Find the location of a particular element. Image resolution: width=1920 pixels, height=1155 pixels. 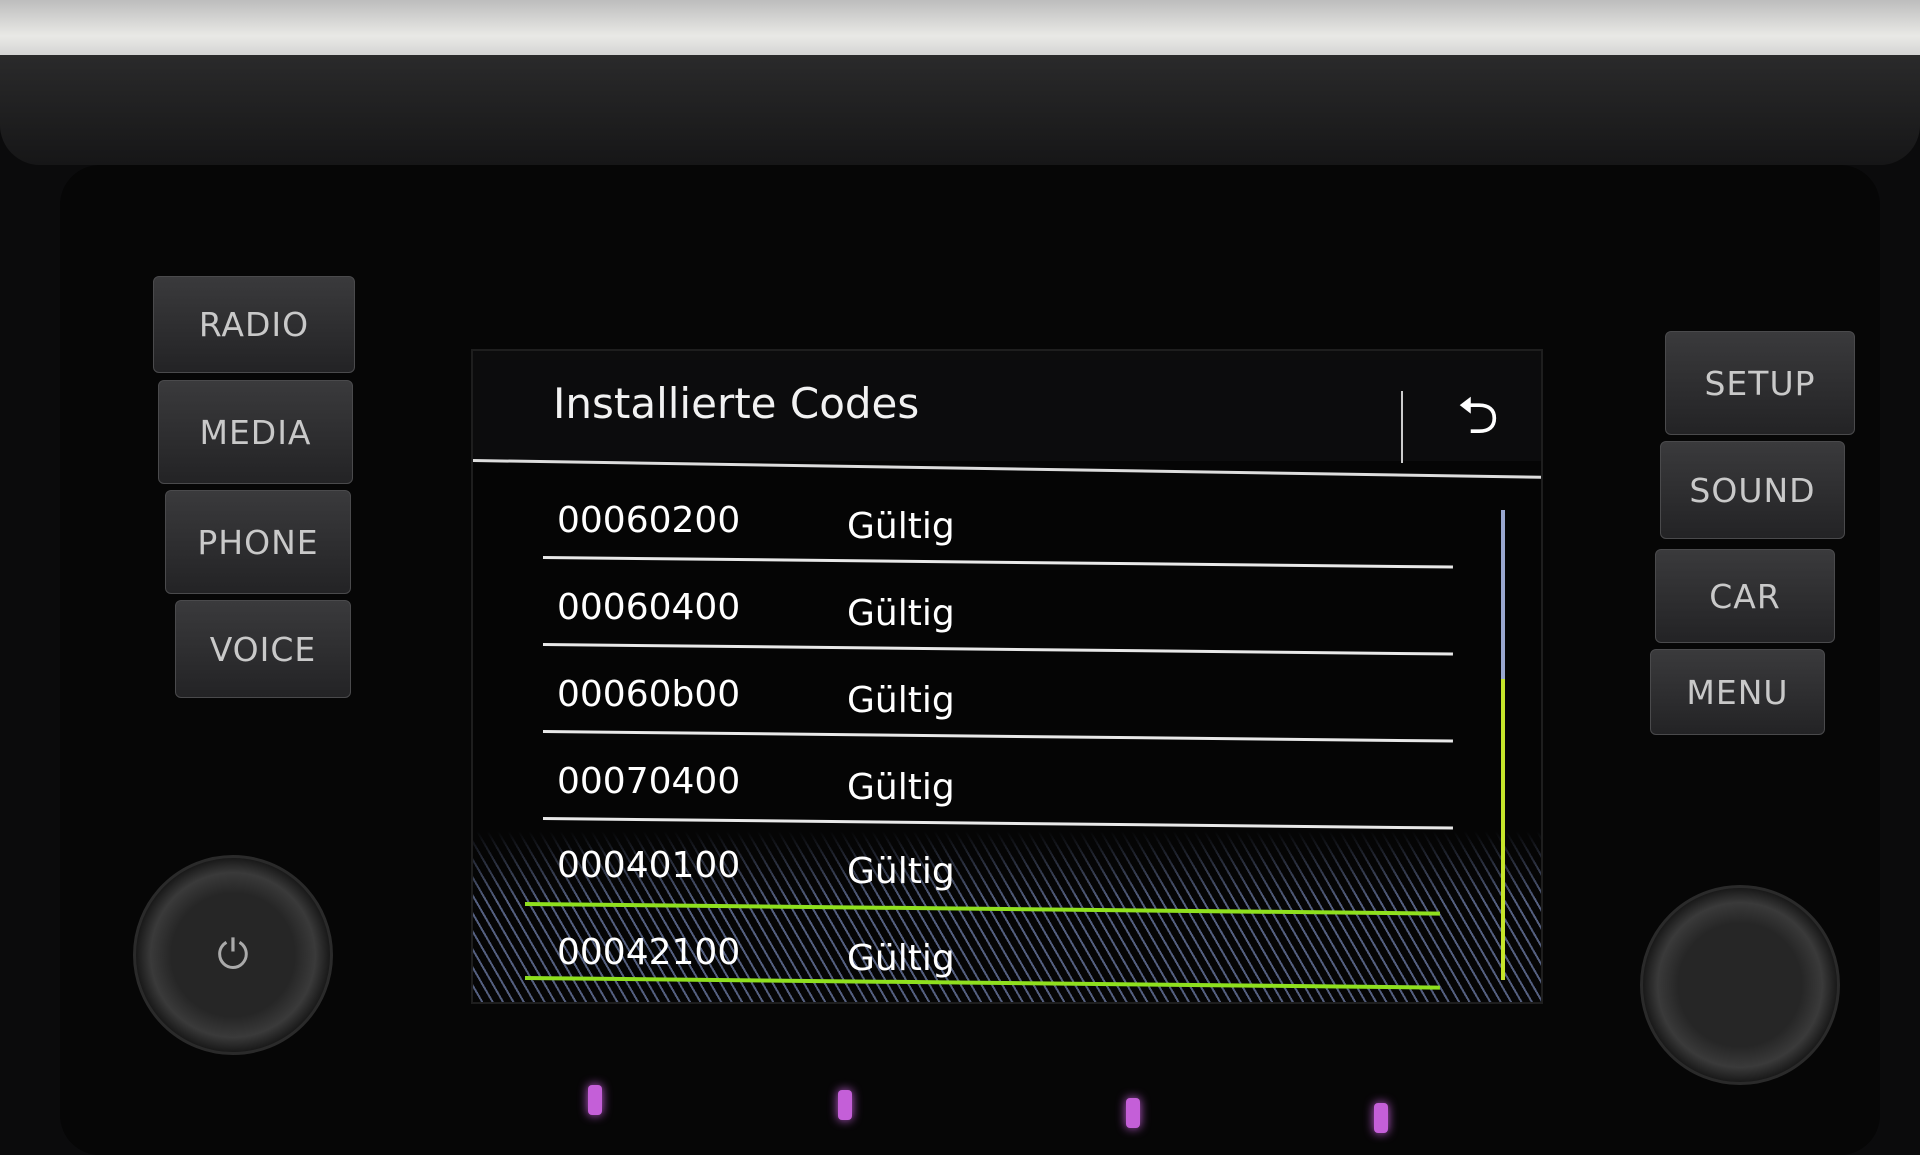

sound-button: SOUND is located at coordinates (1752, 490).